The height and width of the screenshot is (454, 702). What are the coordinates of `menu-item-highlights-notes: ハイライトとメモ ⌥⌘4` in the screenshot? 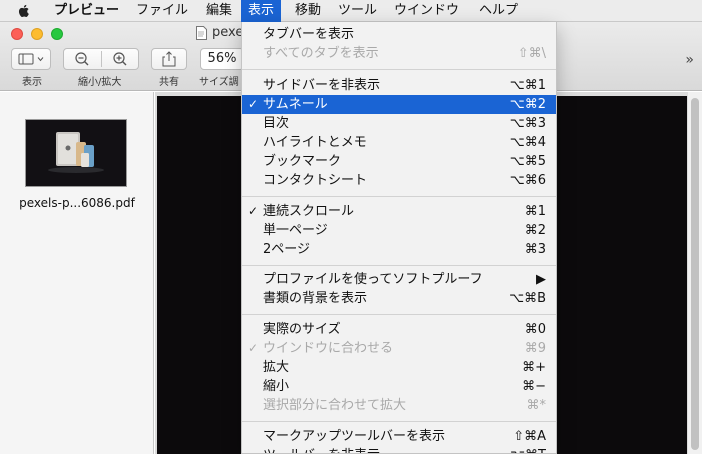 It's located at (399, 142).